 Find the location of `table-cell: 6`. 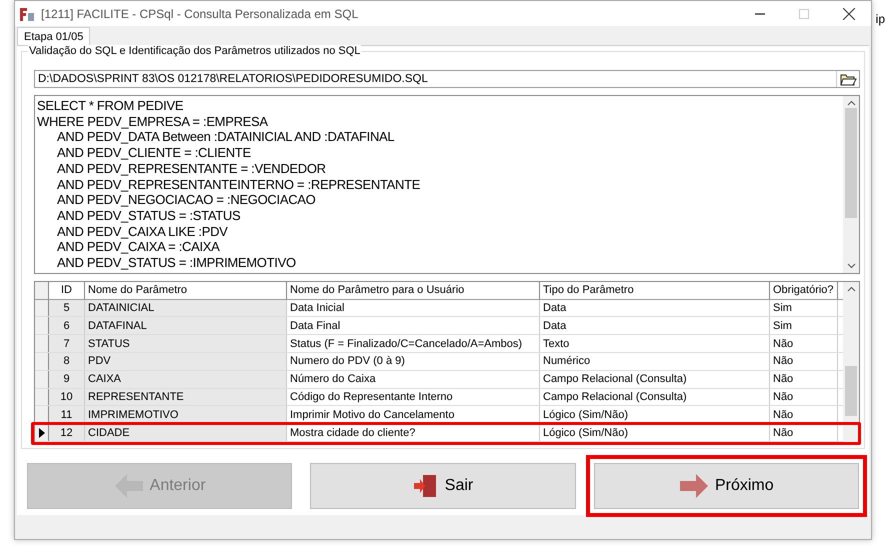

table-cell: 6 is located at coordinates (67, 325).